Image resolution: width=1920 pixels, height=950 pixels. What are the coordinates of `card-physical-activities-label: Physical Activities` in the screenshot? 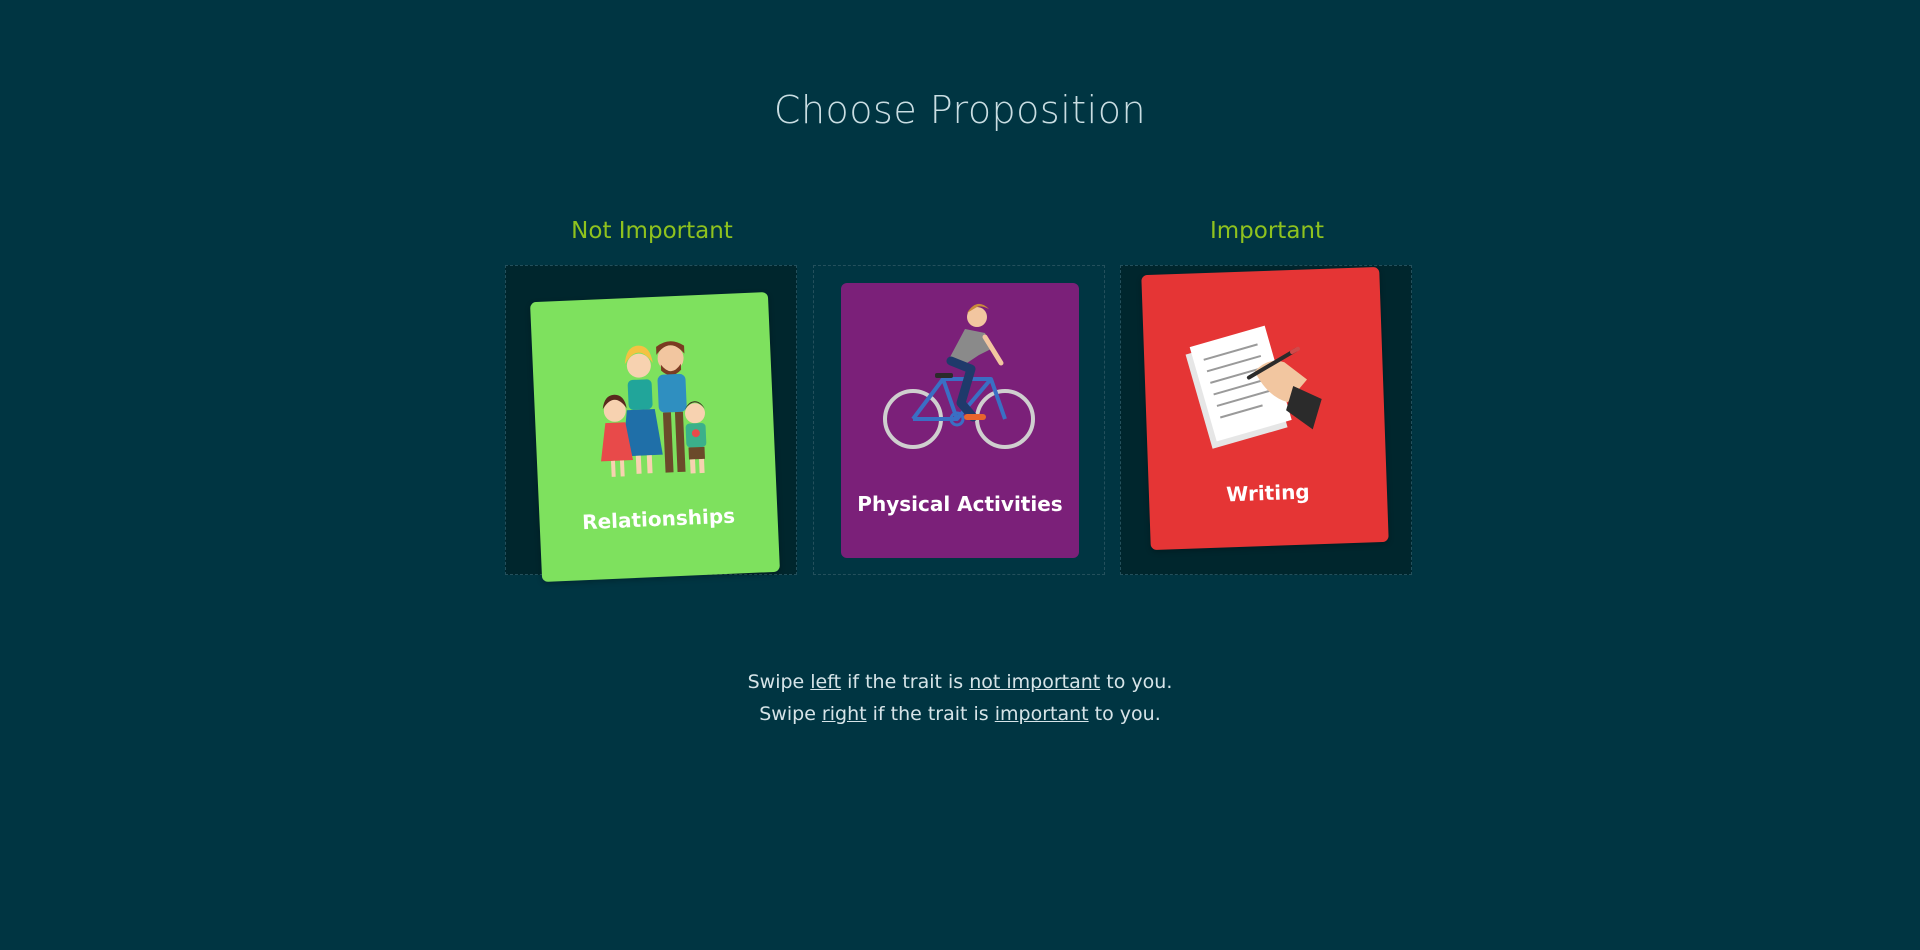 It's located at (960, 504).